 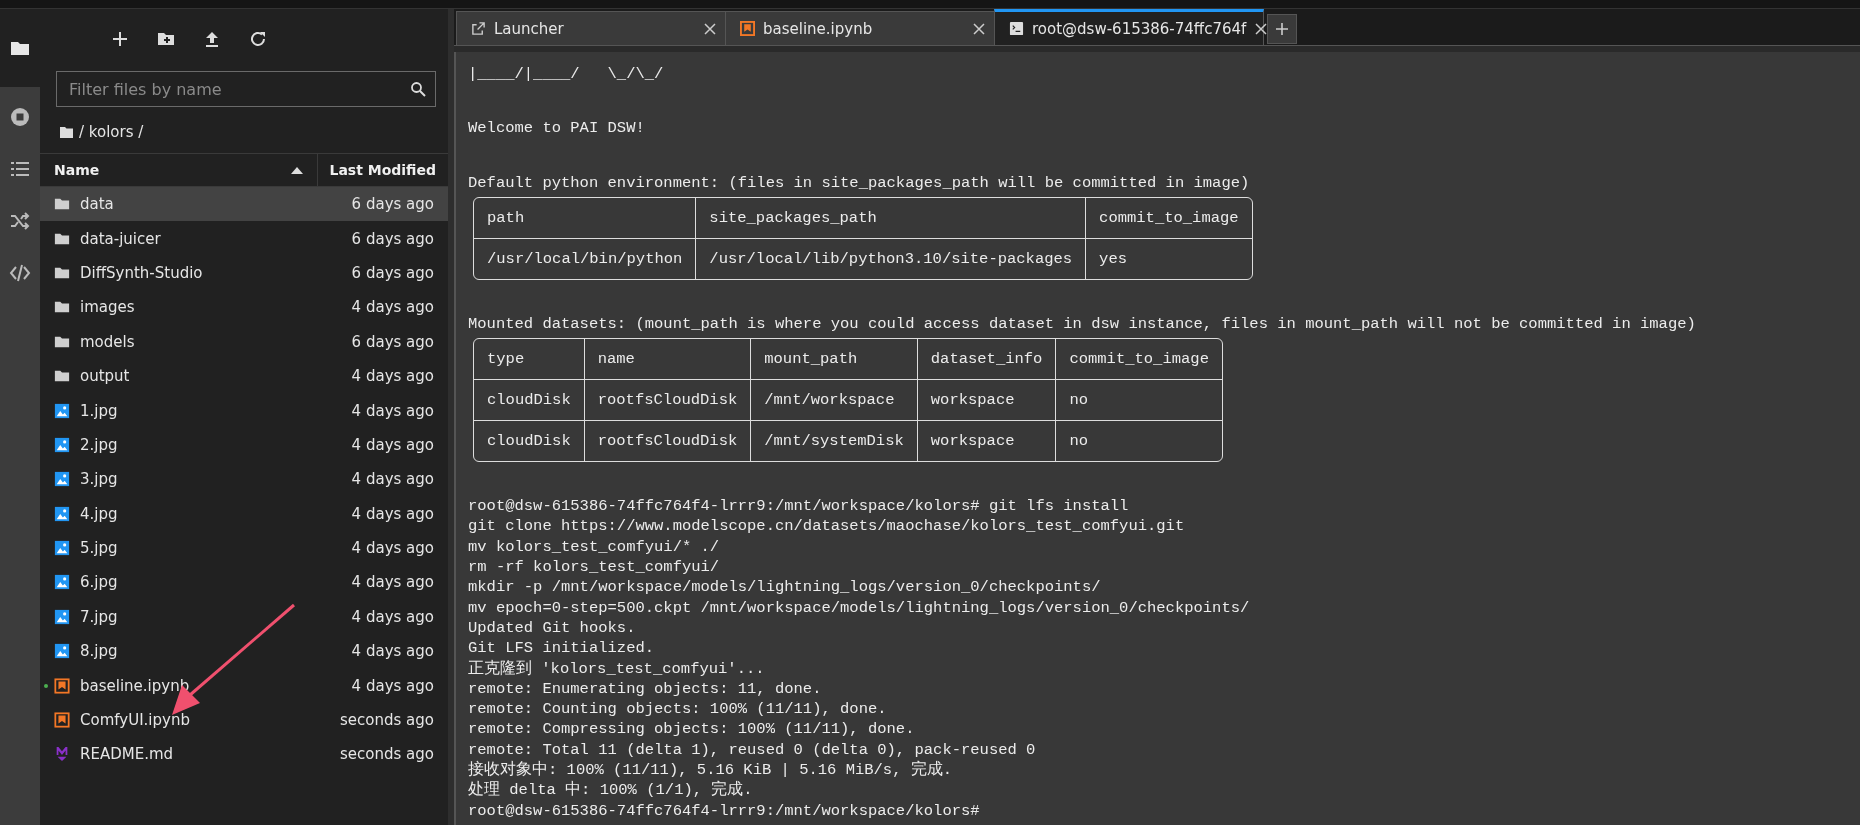 What do you see at coordinates (20, 221) in the screenshot?
I see `shuffle-icon` at bounding box center [20, 221].